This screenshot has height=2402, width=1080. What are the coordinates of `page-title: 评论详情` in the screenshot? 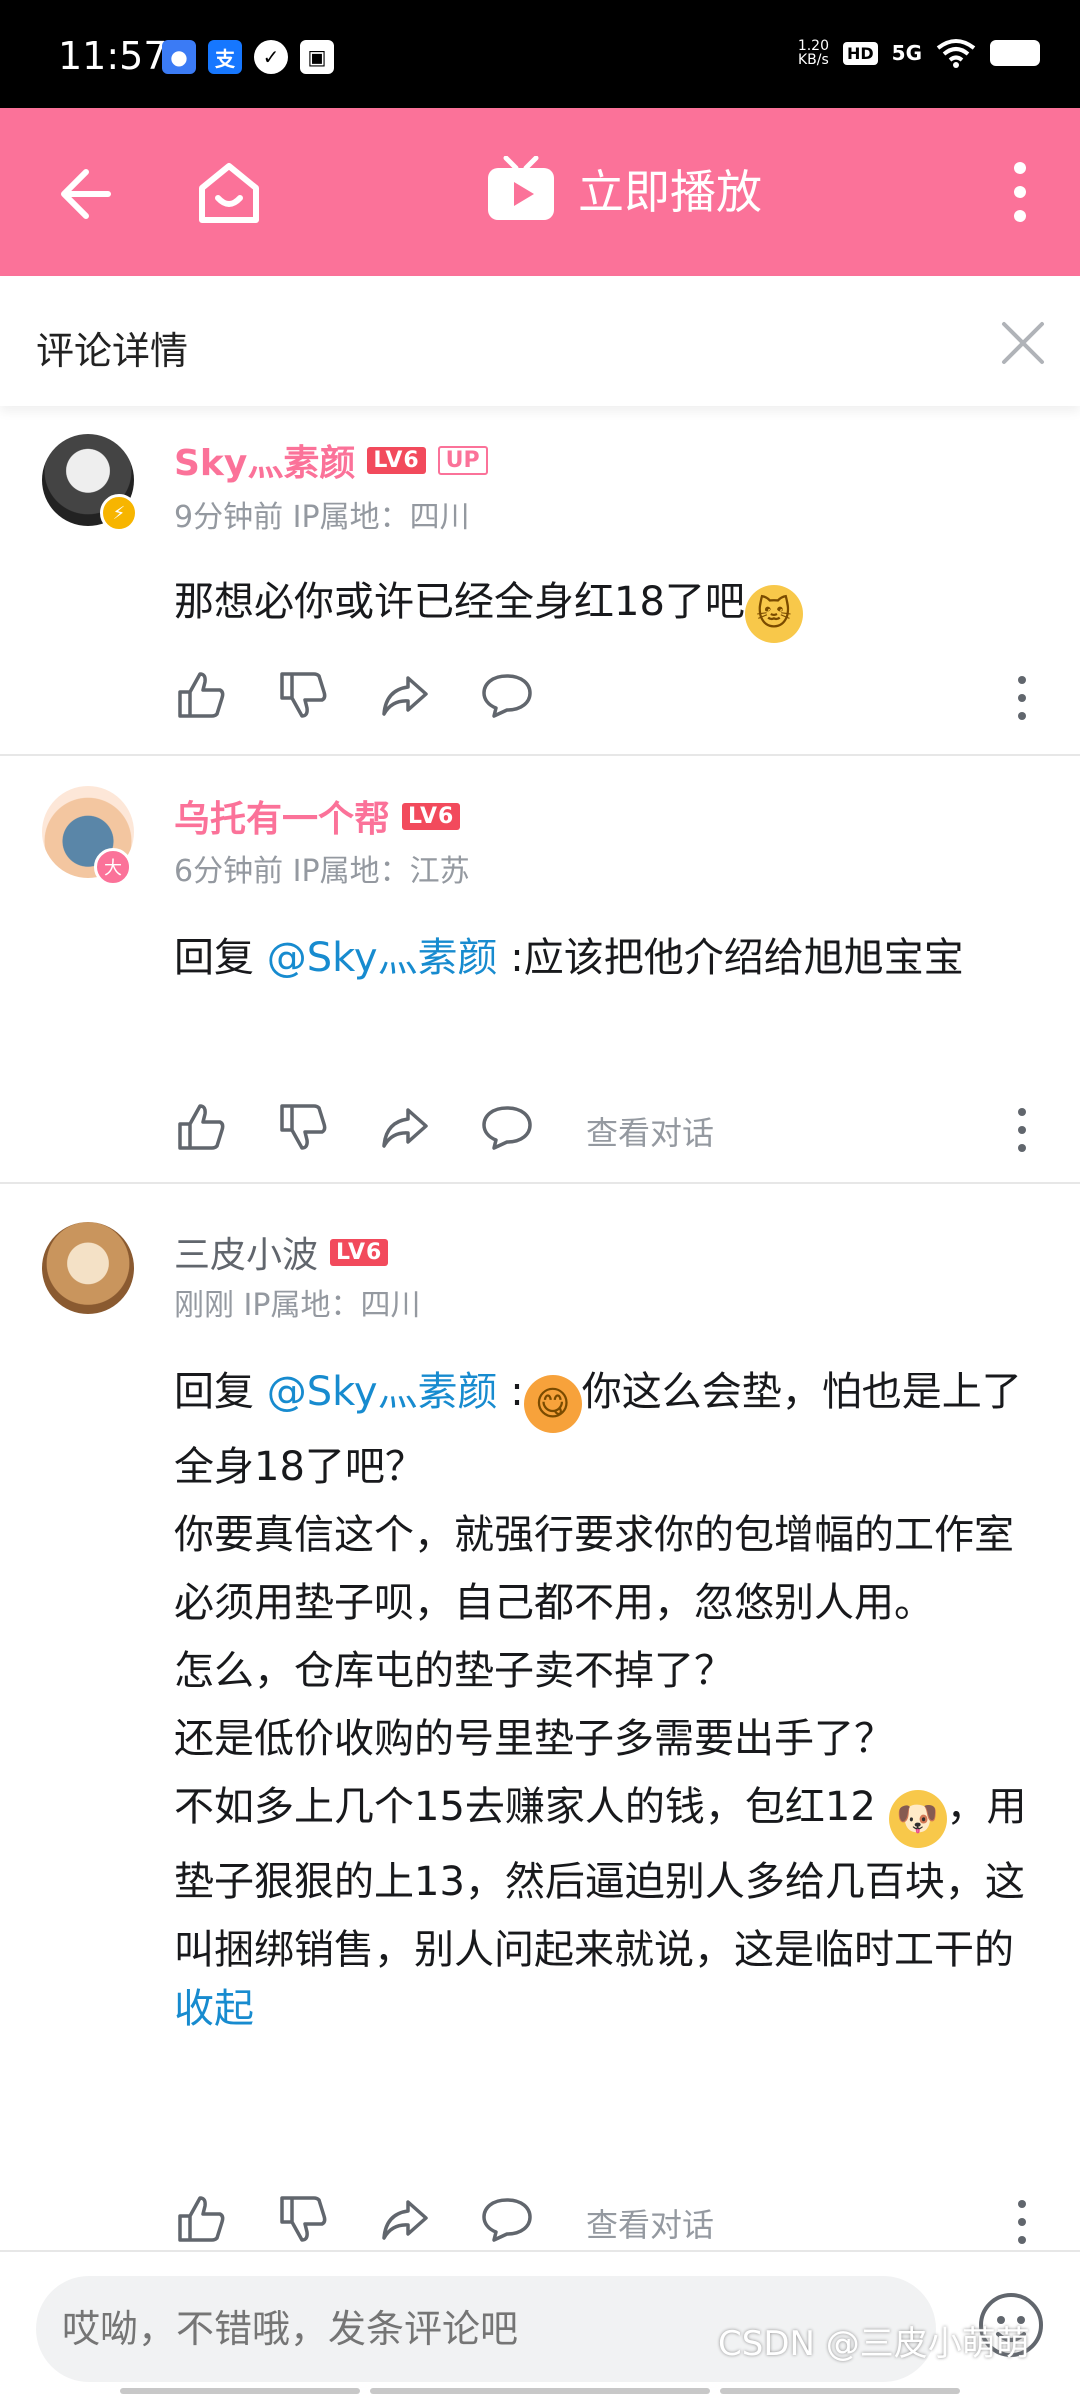 It's located at (112, 351).